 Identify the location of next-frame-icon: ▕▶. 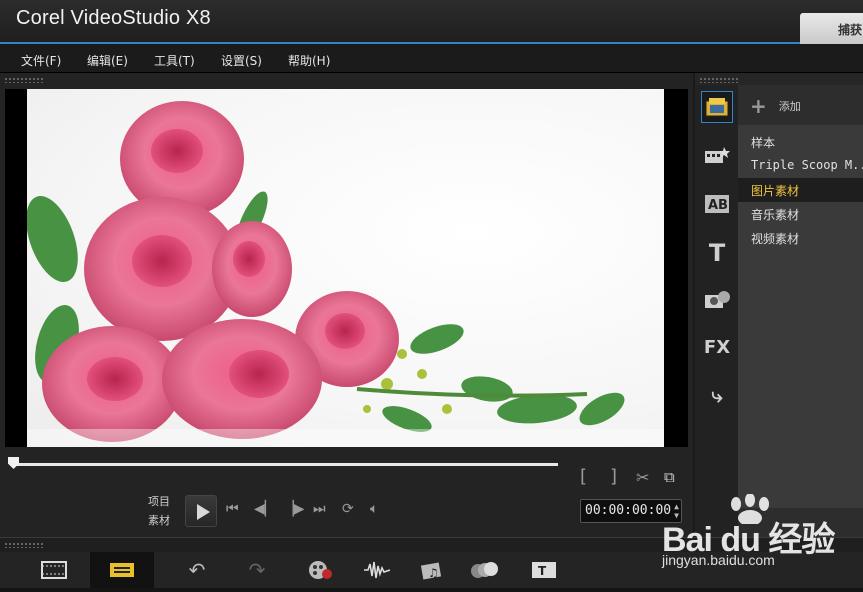
(294, 509).